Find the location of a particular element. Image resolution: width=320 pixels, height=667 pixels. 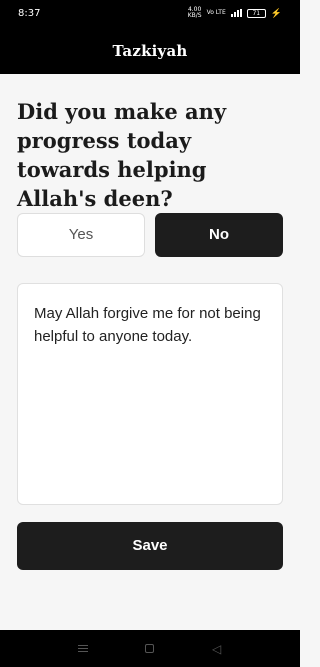

home-icon is located at coordinates (150, 648).